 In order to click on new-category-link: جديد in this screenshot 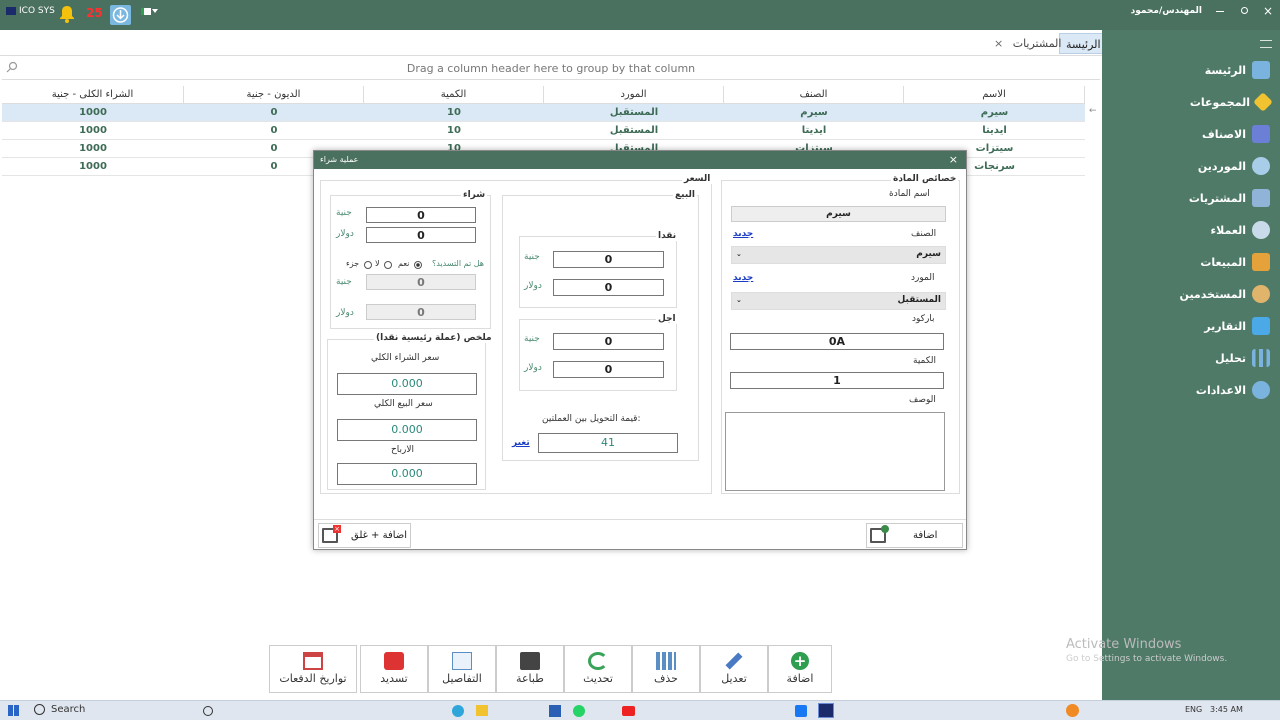, I will do `click(743, 234)`.